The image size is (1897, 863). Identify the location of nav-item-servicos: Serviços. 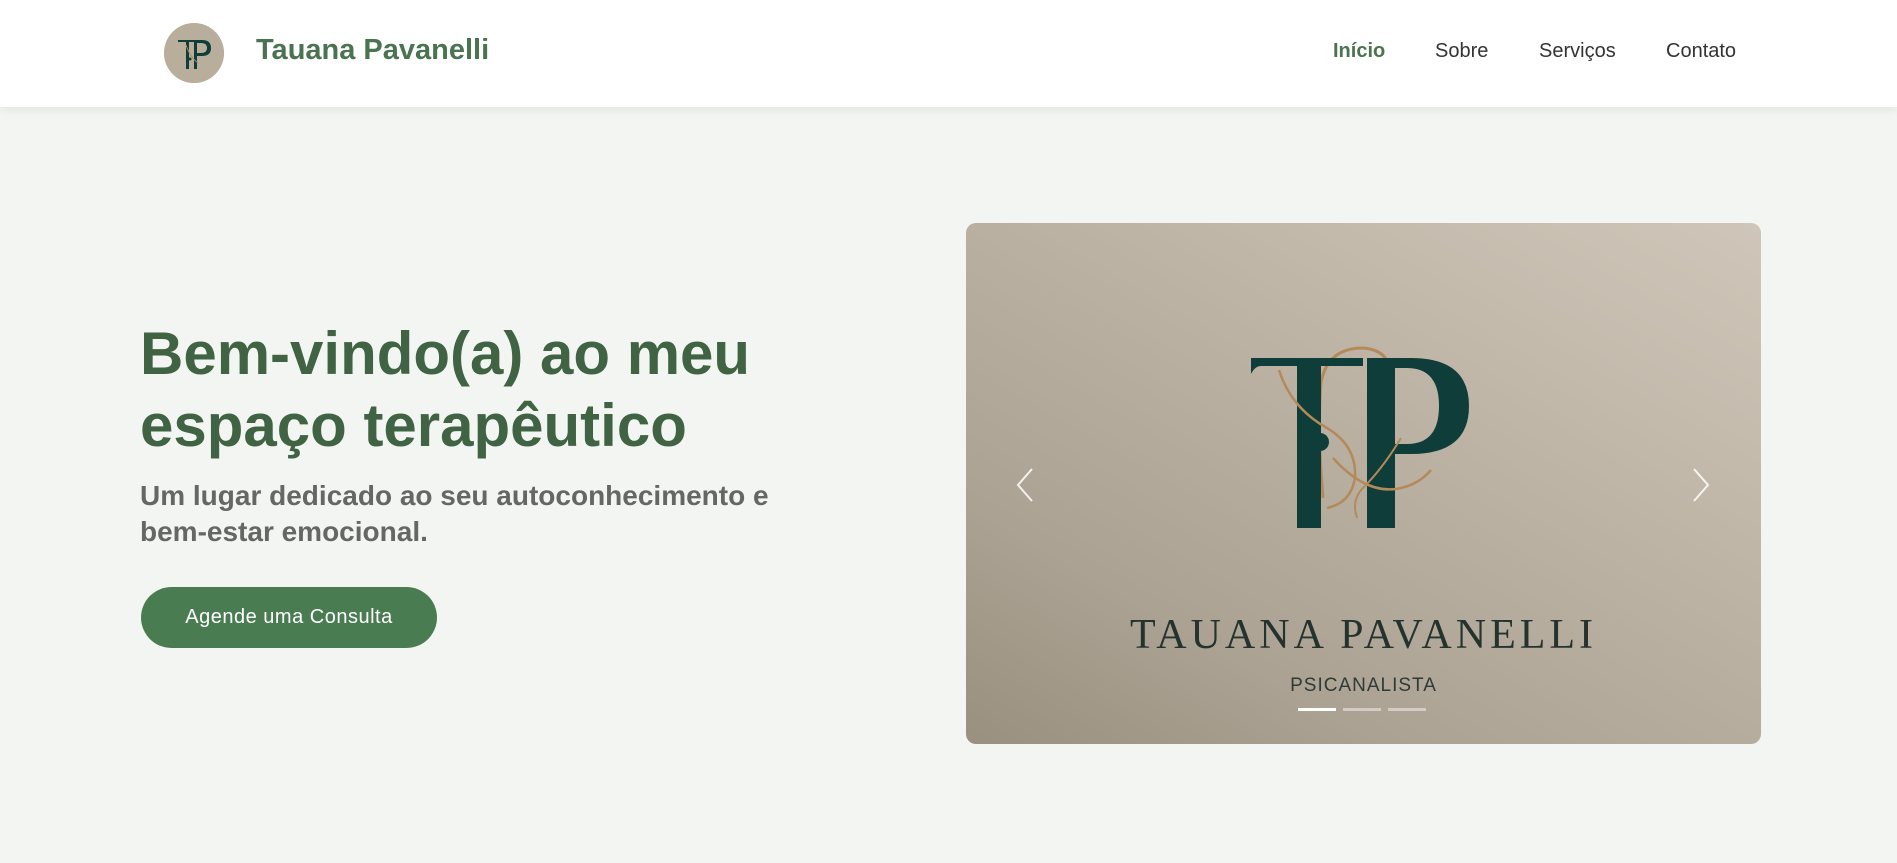
(1577, 51).